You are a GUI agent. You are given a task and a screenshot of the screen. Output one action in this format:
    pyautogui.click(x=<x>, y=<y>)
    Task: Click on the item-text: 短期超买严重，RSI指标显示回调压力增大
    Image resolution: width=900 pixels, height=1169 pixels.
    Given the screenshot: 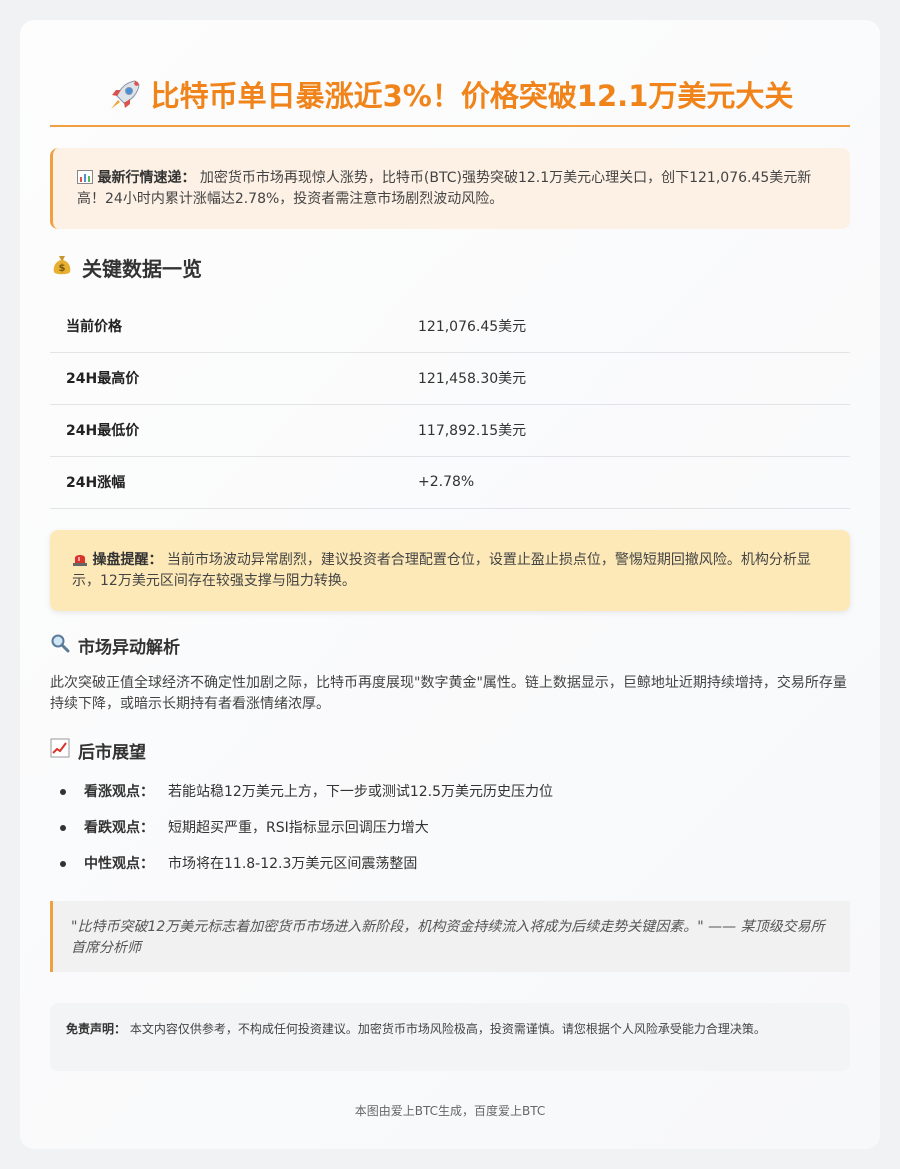 What is the action you would take?
    pyautogui.click(x=298, y=828)
    